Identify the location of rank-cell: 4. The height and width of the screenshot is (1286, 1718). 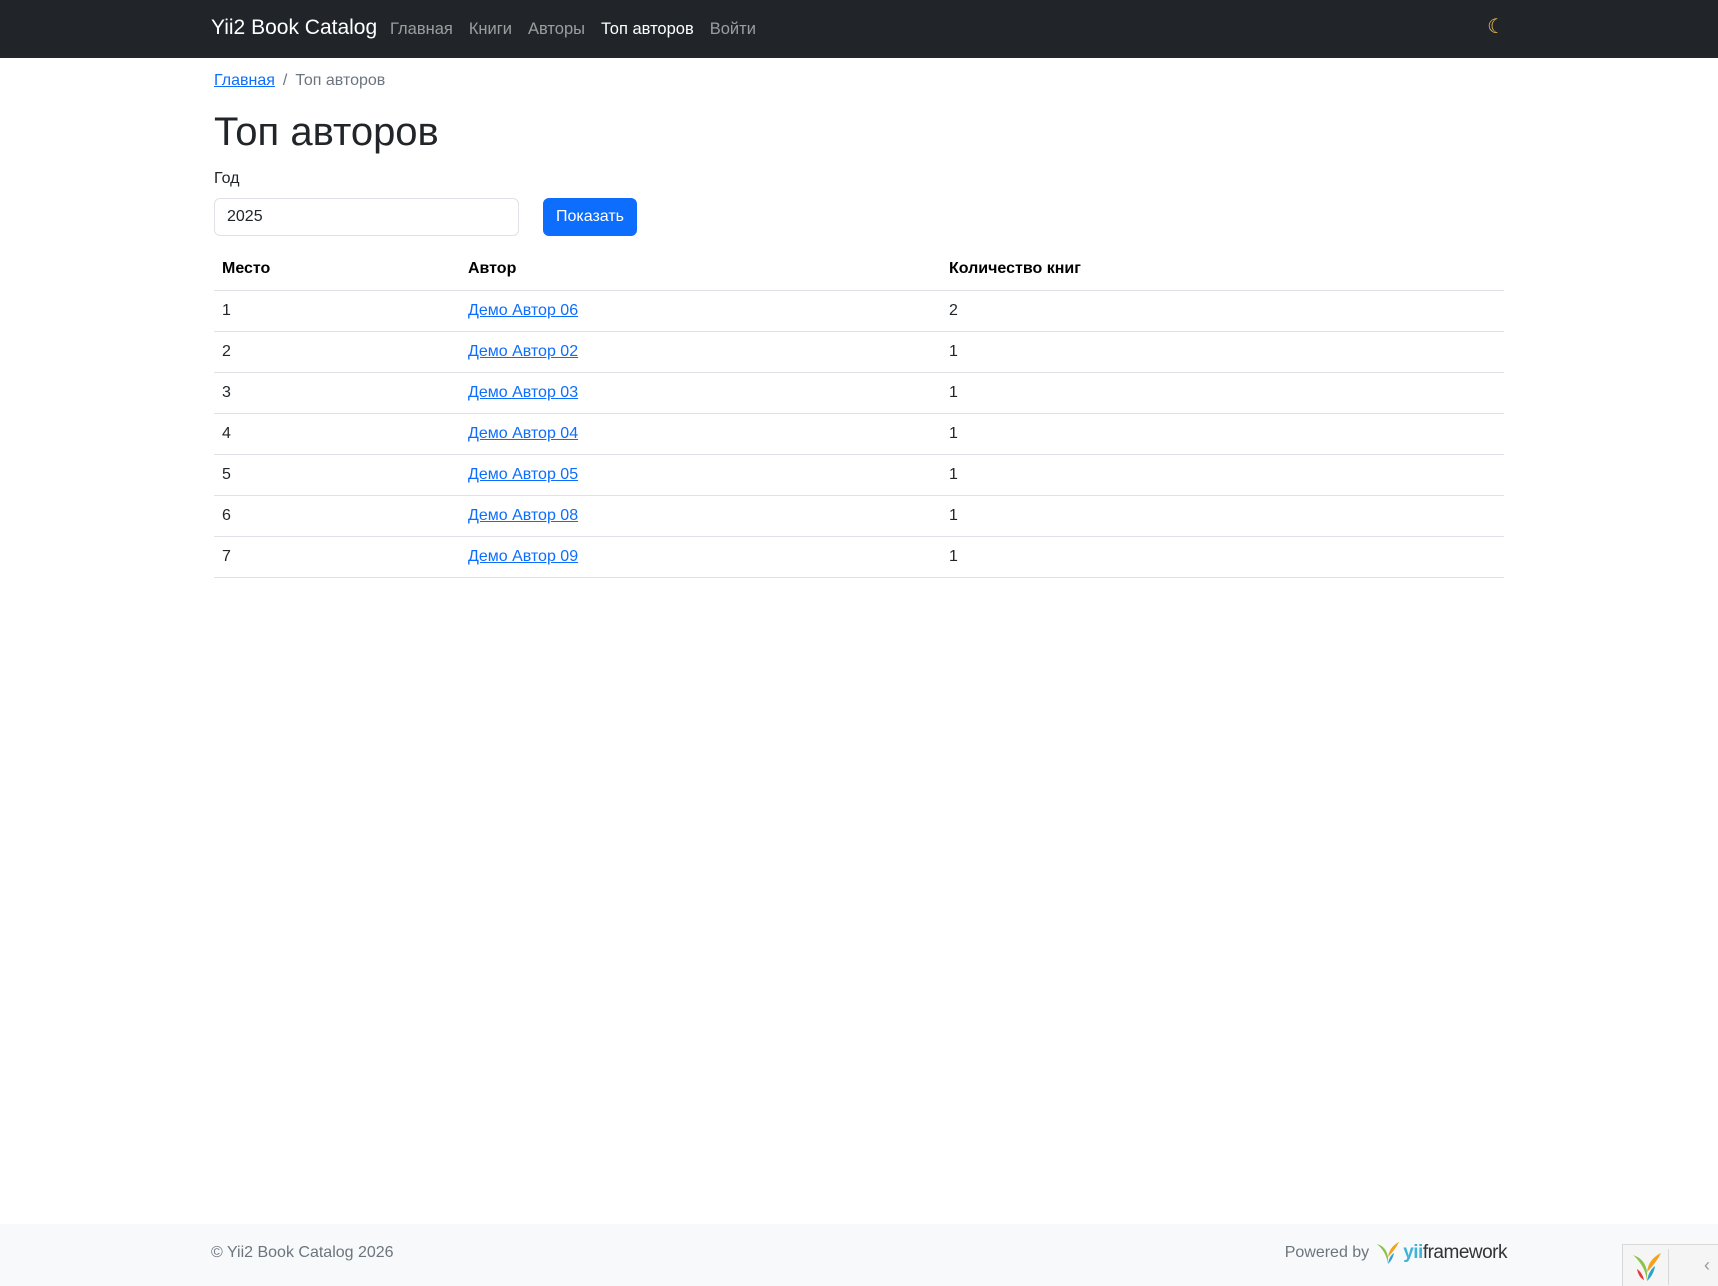
(337, 434).